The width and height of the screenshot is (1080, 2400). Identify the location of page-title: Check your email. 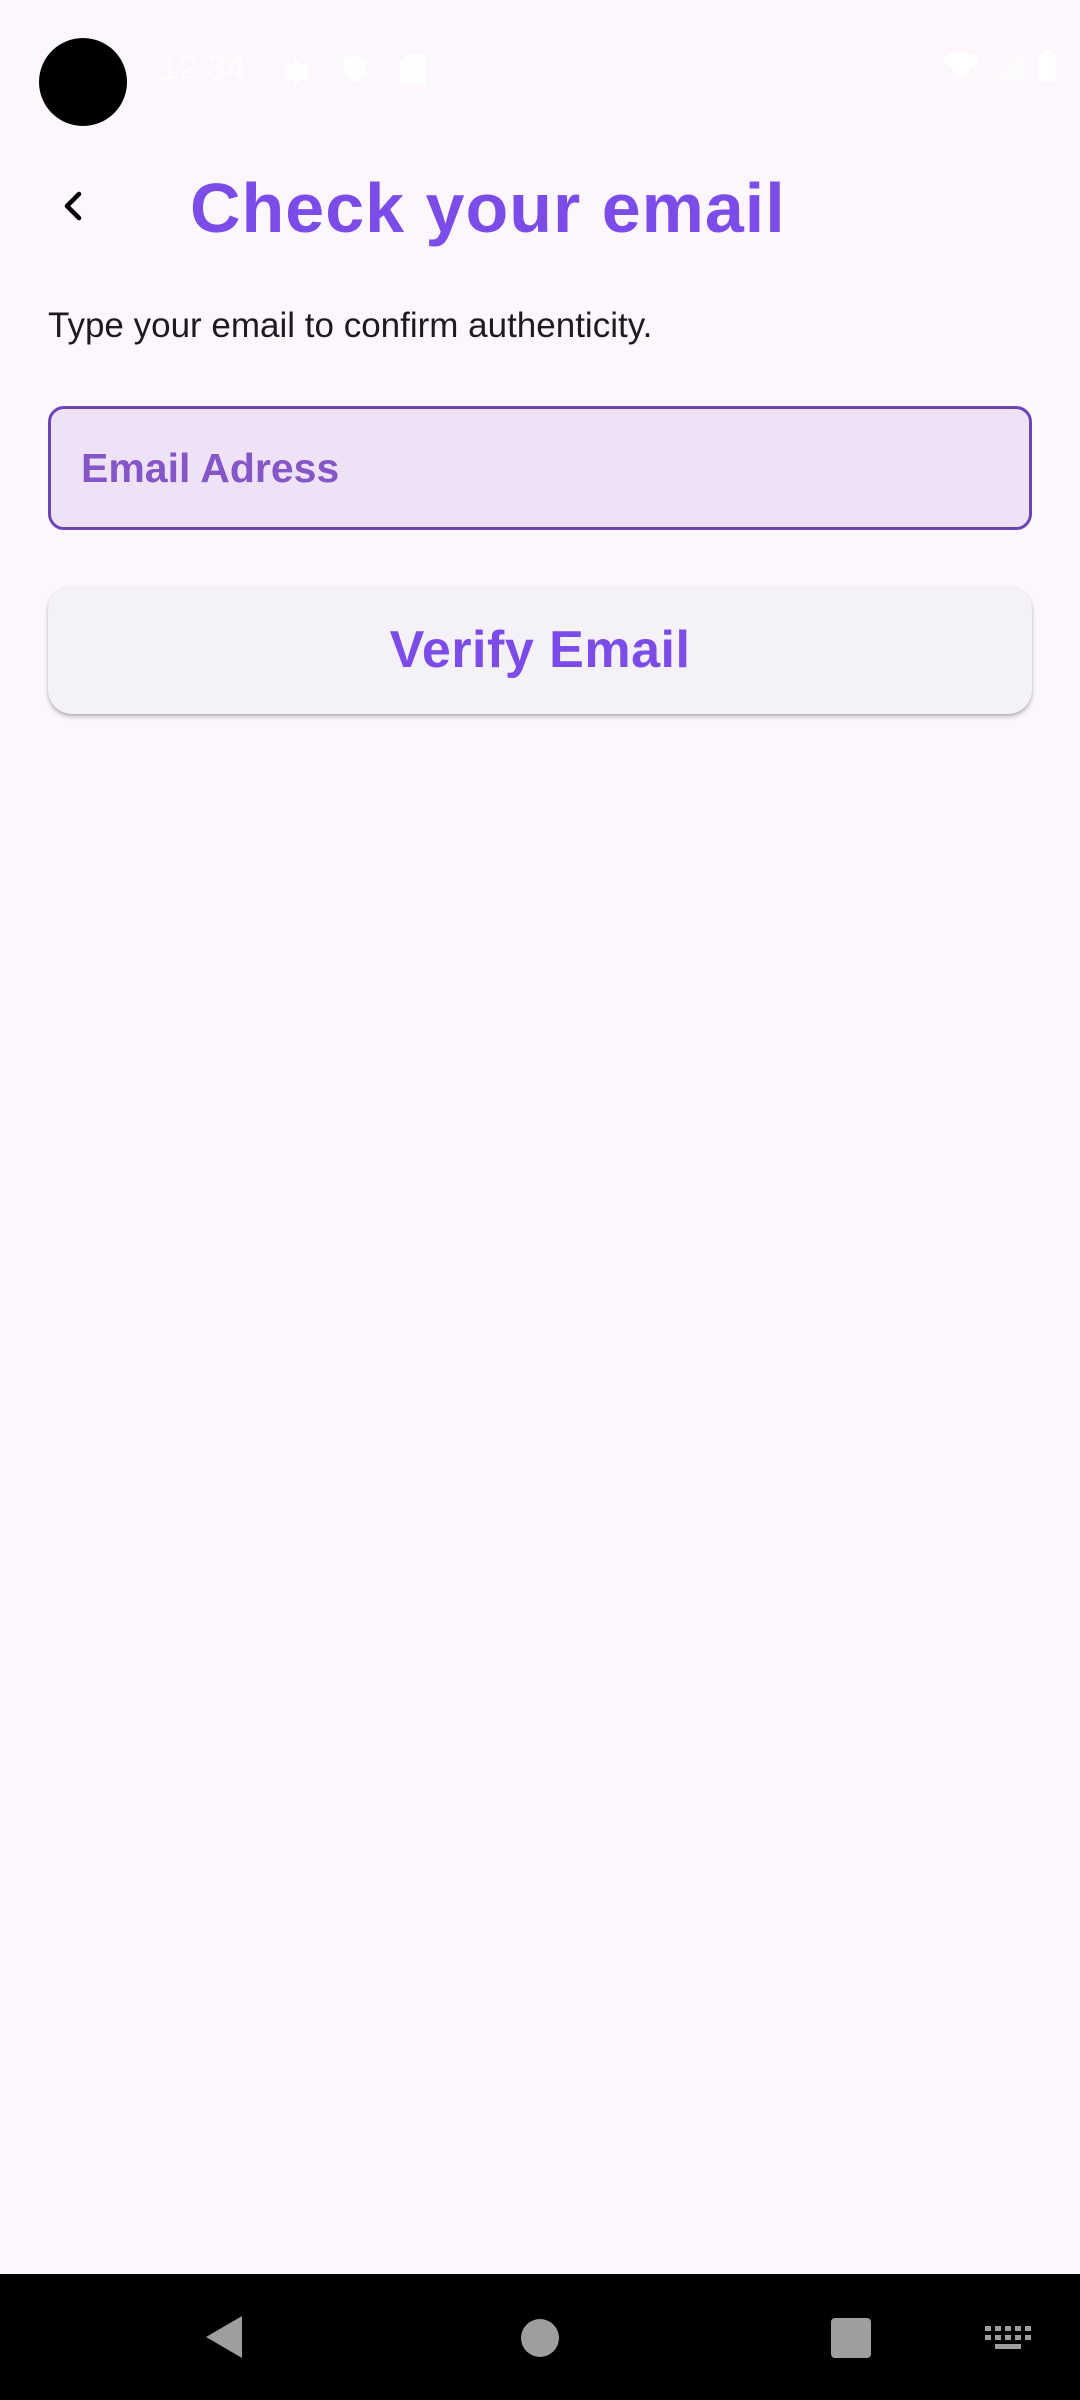
(488, 208).